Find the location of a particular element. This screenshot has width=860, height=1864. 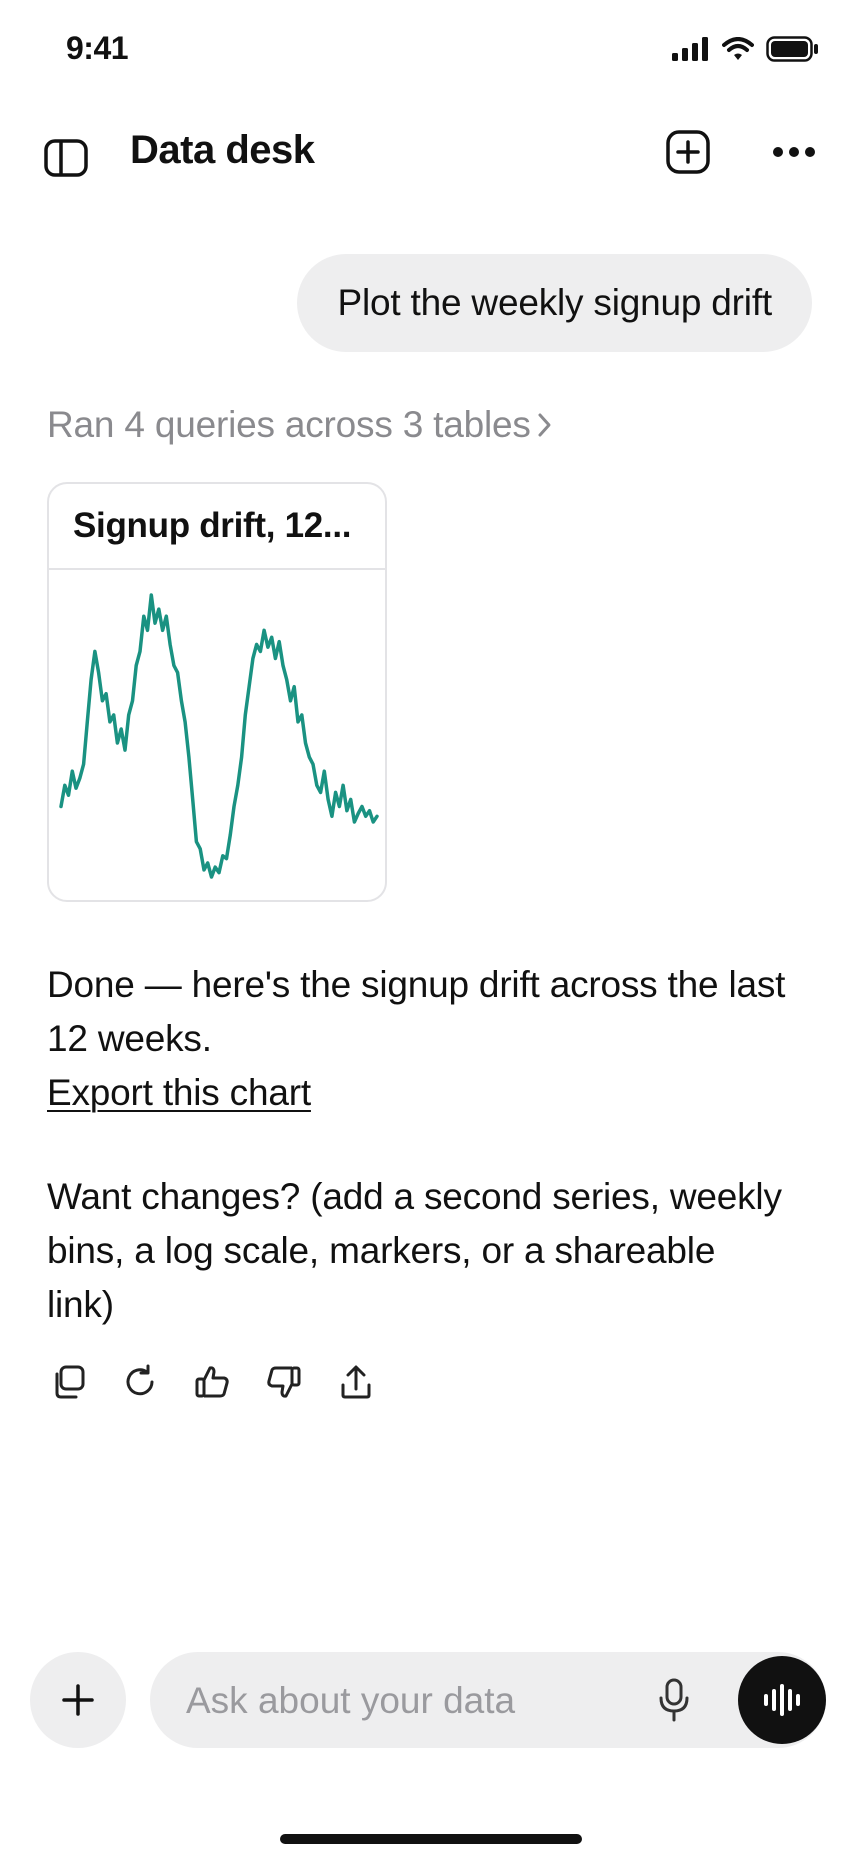

home-indicator is located at coordinates (431, 1839).